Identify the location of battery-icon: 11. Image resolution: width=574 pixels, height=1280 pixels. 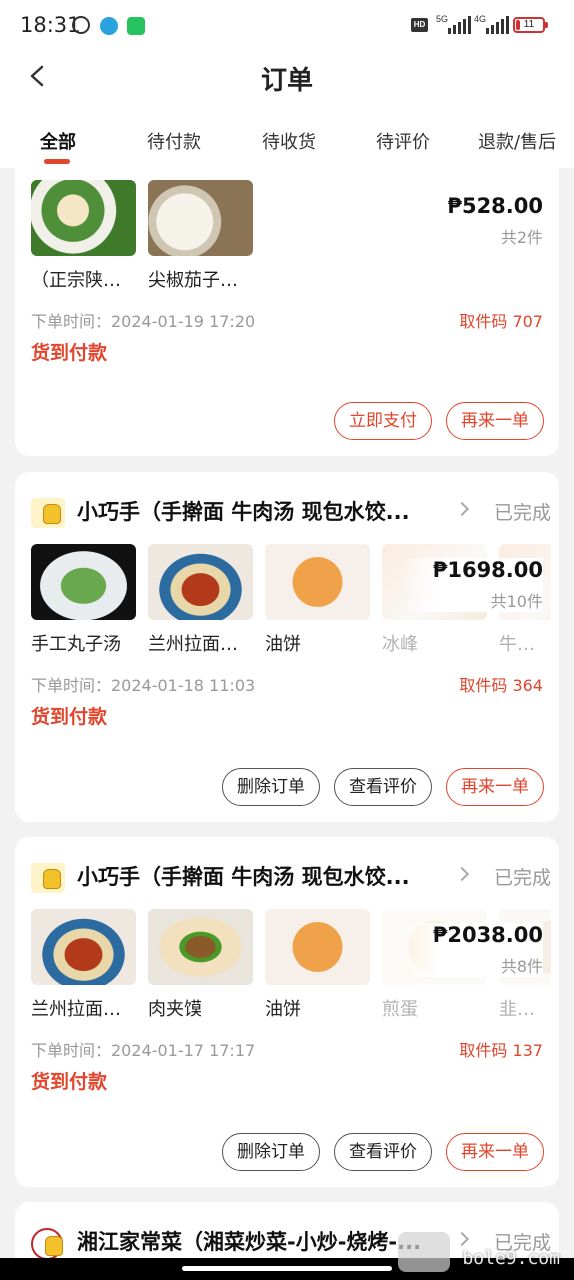
(530, 25).